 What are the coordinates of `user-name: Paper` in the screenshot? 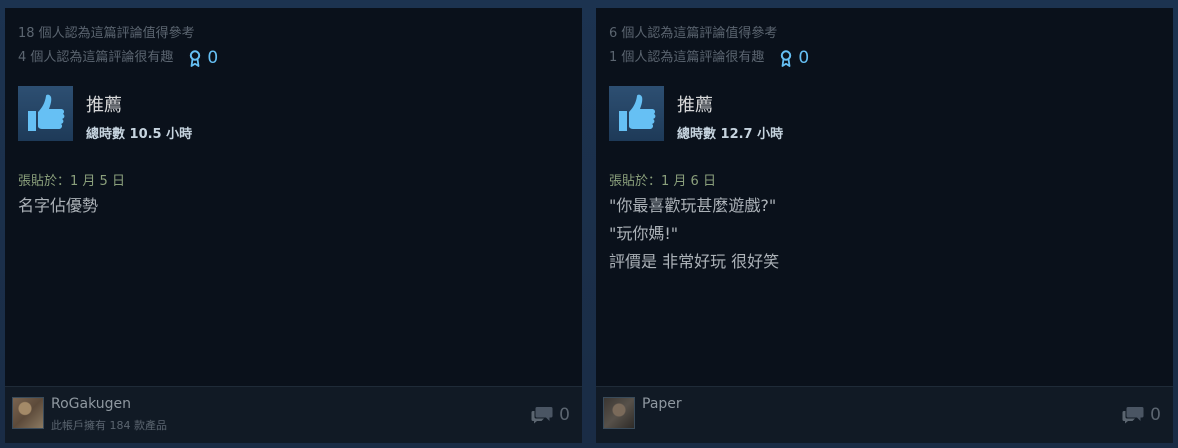 It's located at (662, 404).